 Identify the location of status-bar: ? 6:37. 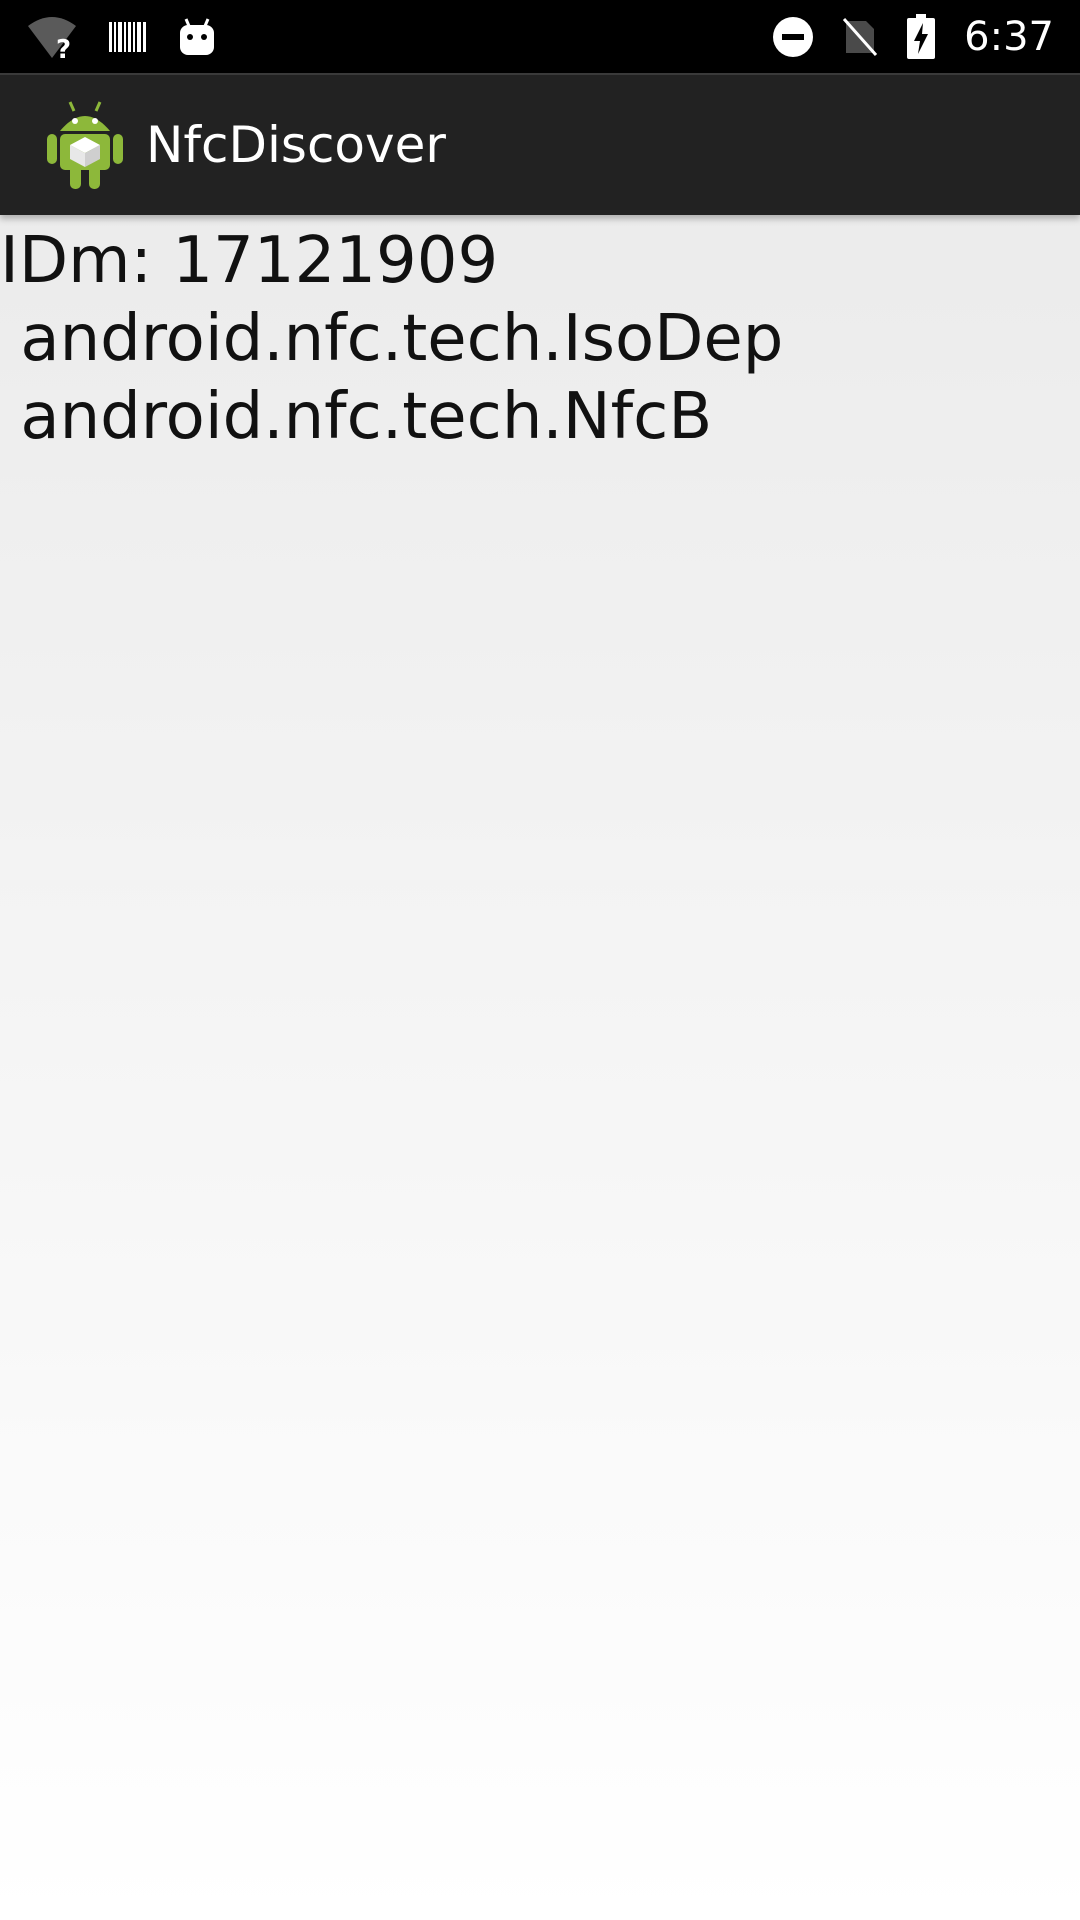
(540, 36).